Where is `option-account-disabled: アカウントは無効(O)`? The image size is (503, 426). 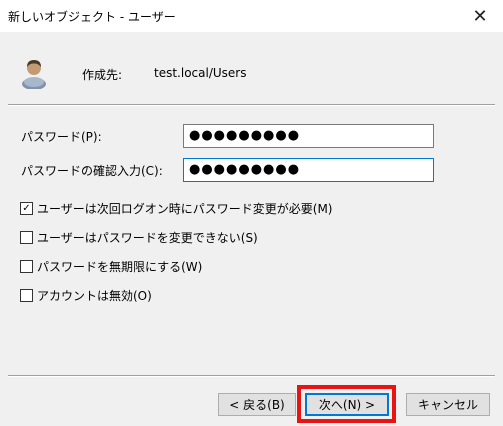
option-account-disabled: アカウントは無効(O) is located at coordinates (86, 295).